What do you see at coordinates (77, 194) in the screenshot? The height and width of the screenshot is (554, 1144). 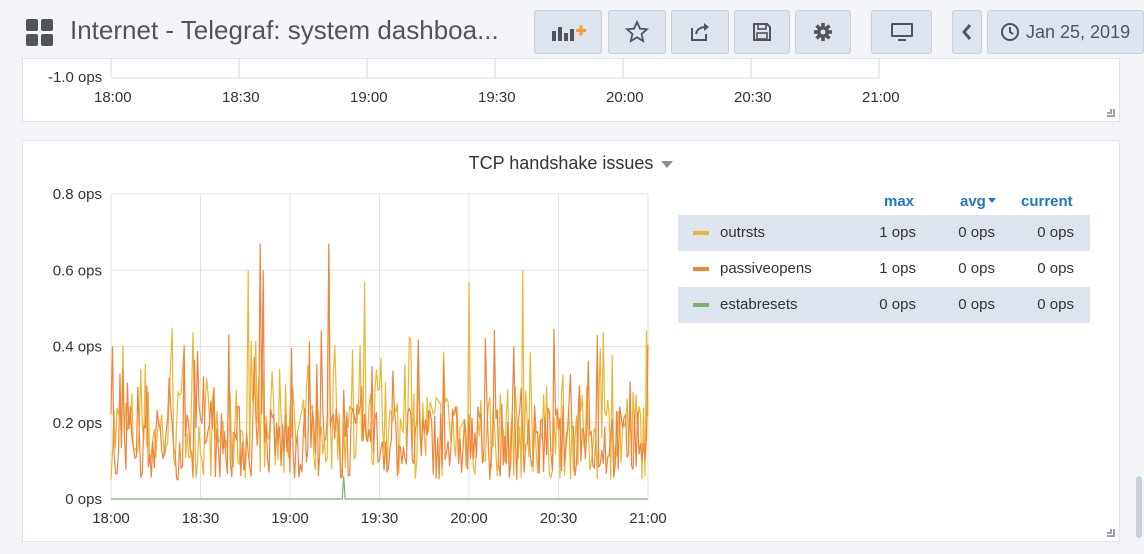 I see `y-axis-tick: 0.8 ops` at bounding box center [77, 194].